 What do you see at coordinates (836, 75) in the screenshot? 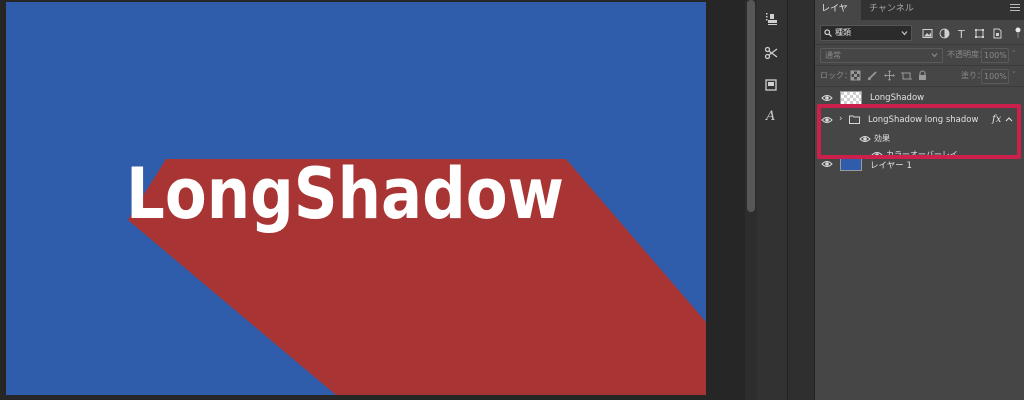
I see `lock-label: ロック：` at bounding box center [836, 75].